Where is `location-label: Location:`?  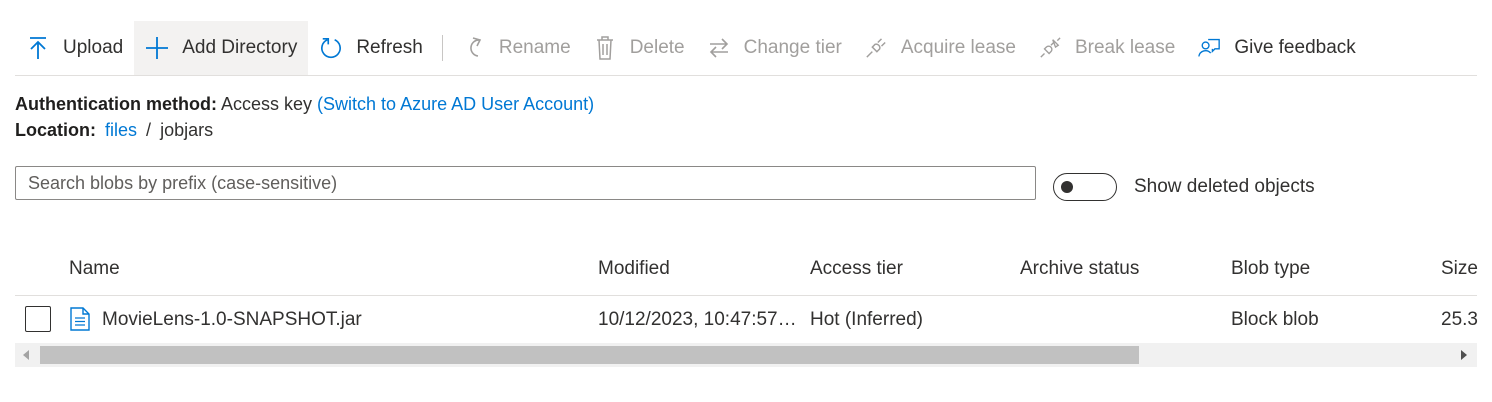 location-label: Location: is located at coordinates (55, 130).